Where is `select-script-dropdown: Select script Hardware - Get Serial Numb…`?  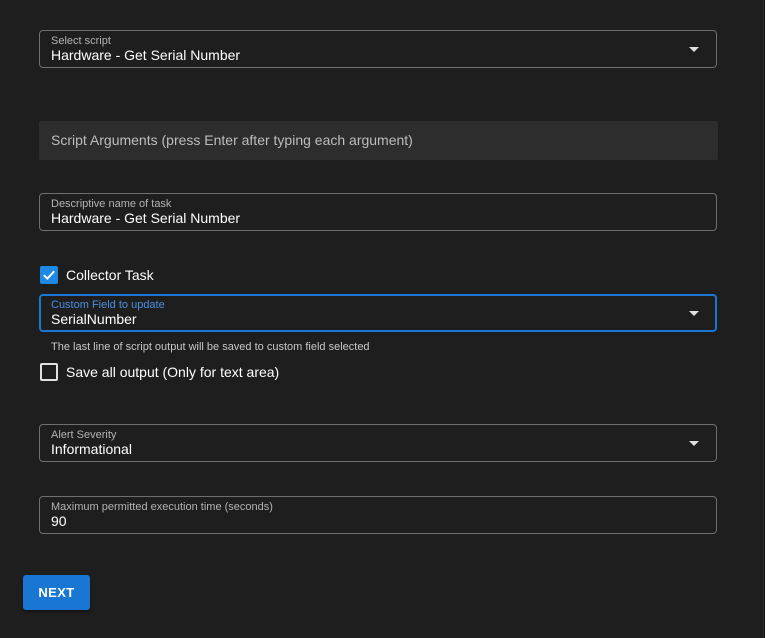 select-script-dropdown: Select script Hardware - Get Serial Numb… is located at coordinates (378, 49).